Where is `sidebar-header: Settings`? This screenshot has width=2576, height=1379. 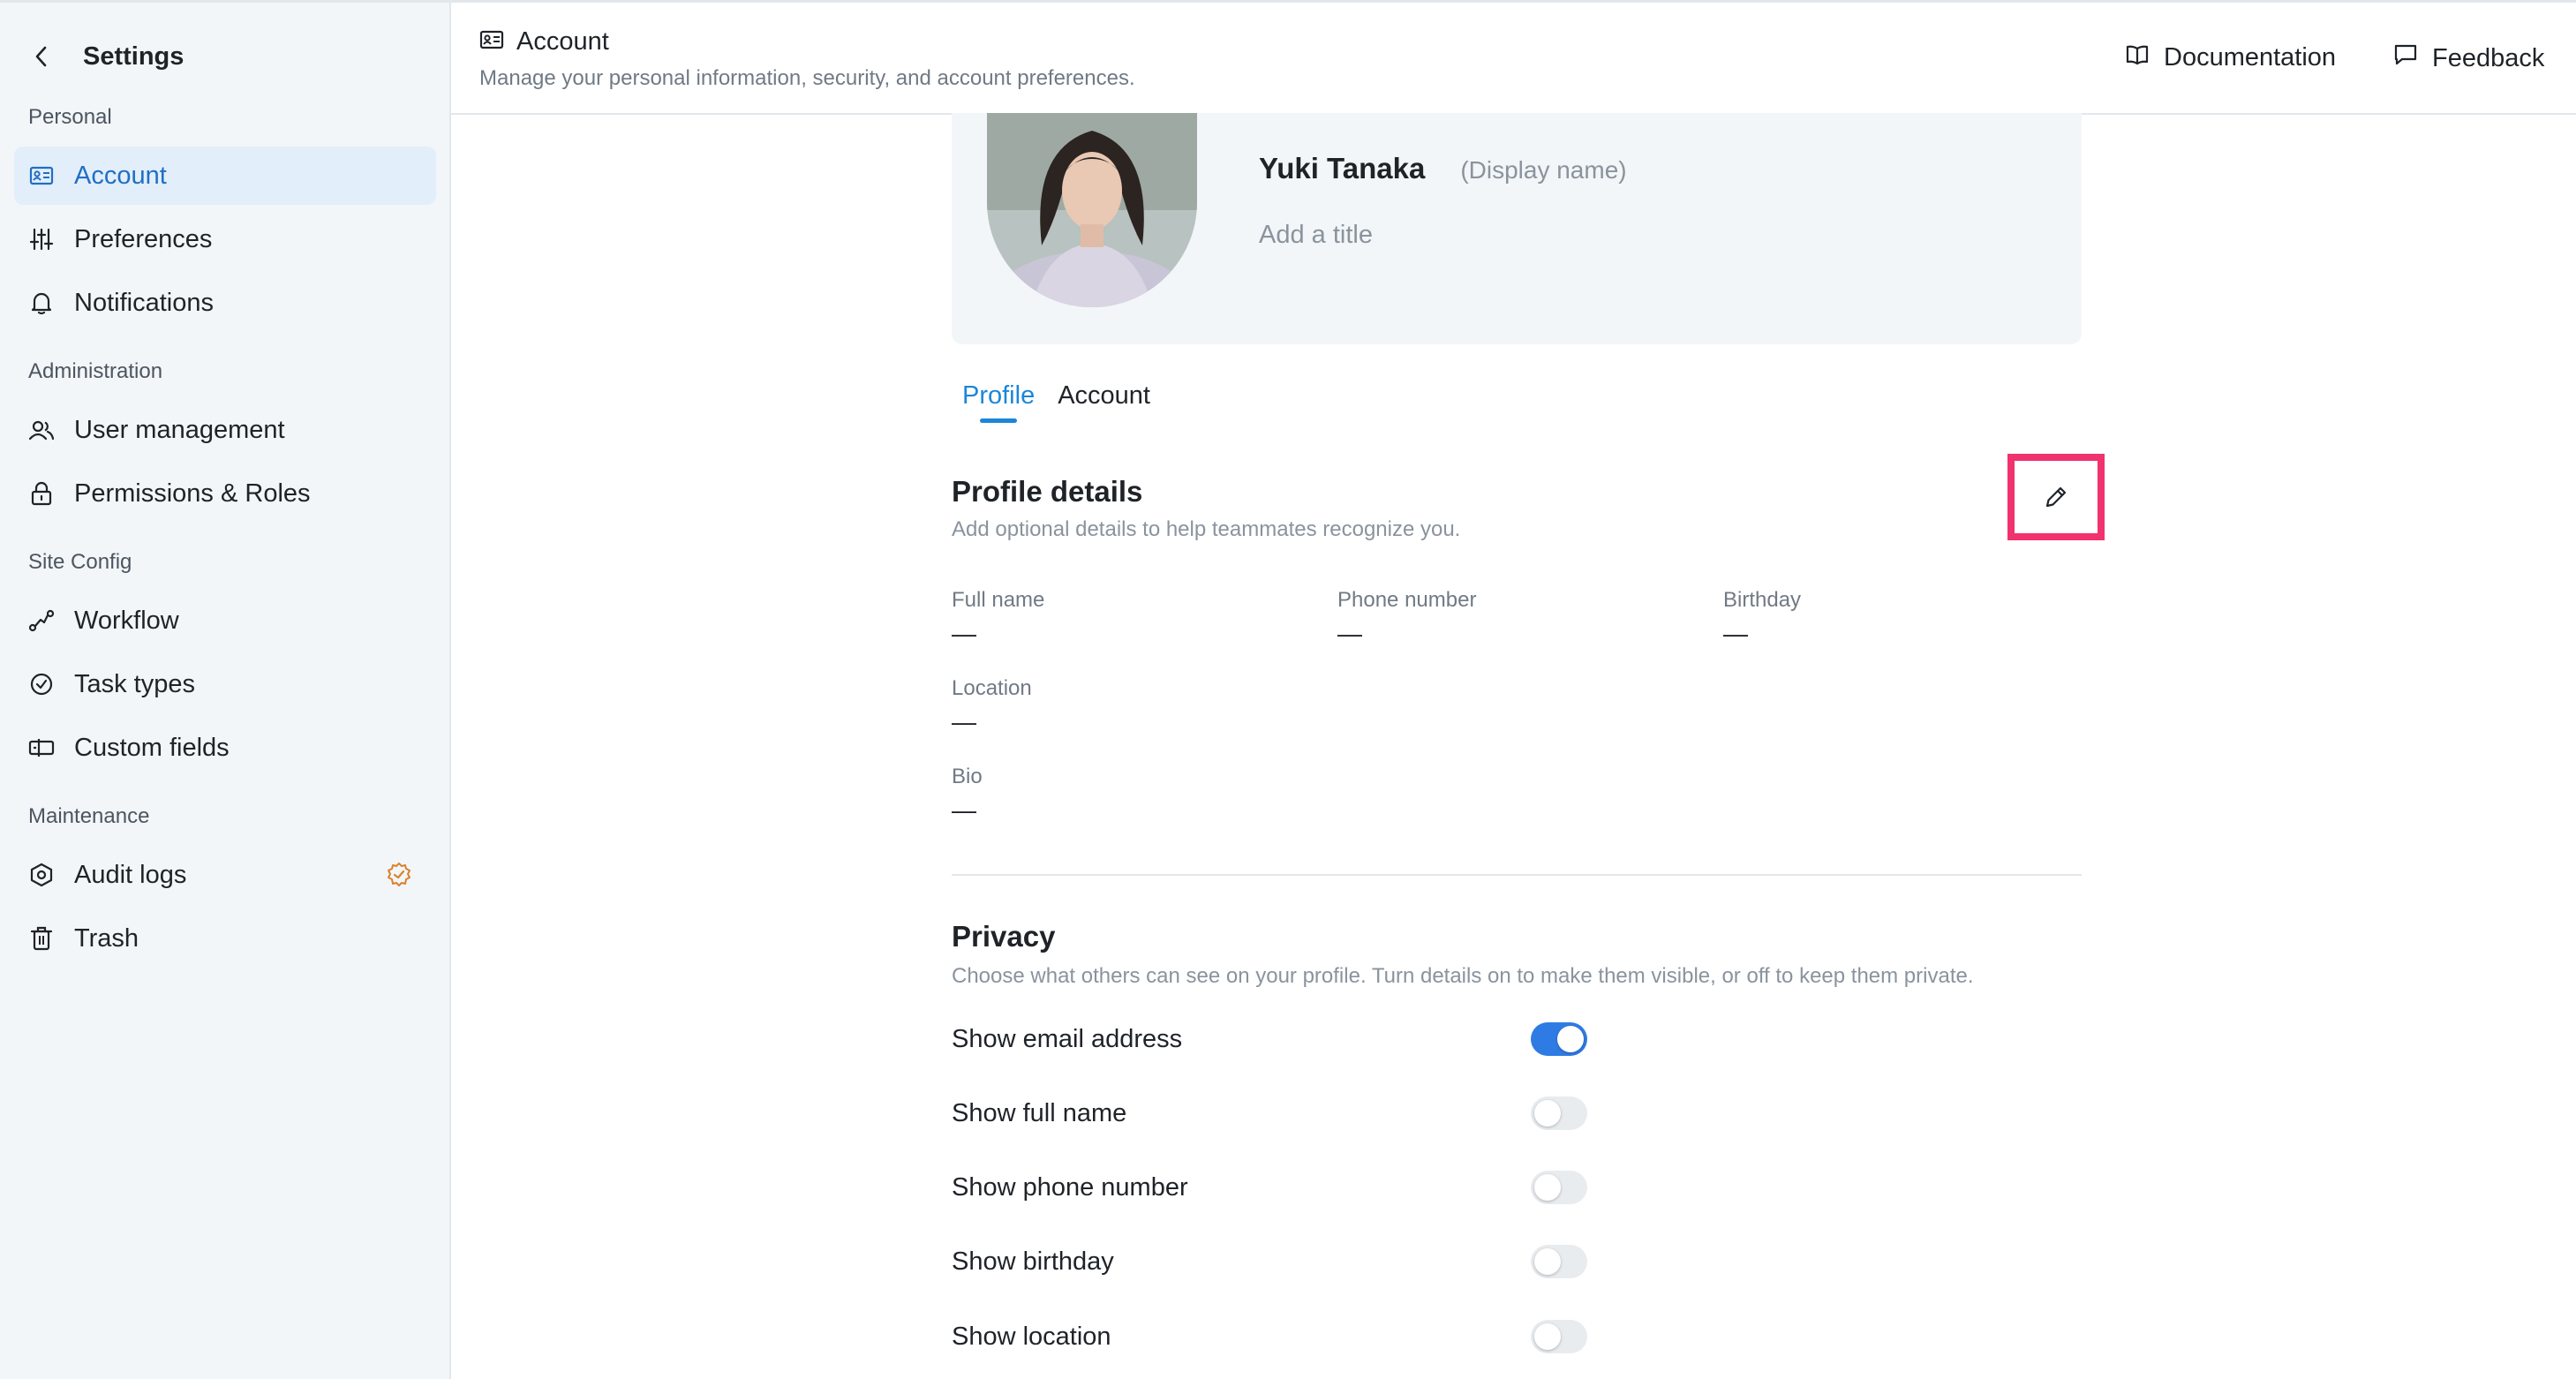
sidebar-header: Settings is located at coordinates (105, 56).